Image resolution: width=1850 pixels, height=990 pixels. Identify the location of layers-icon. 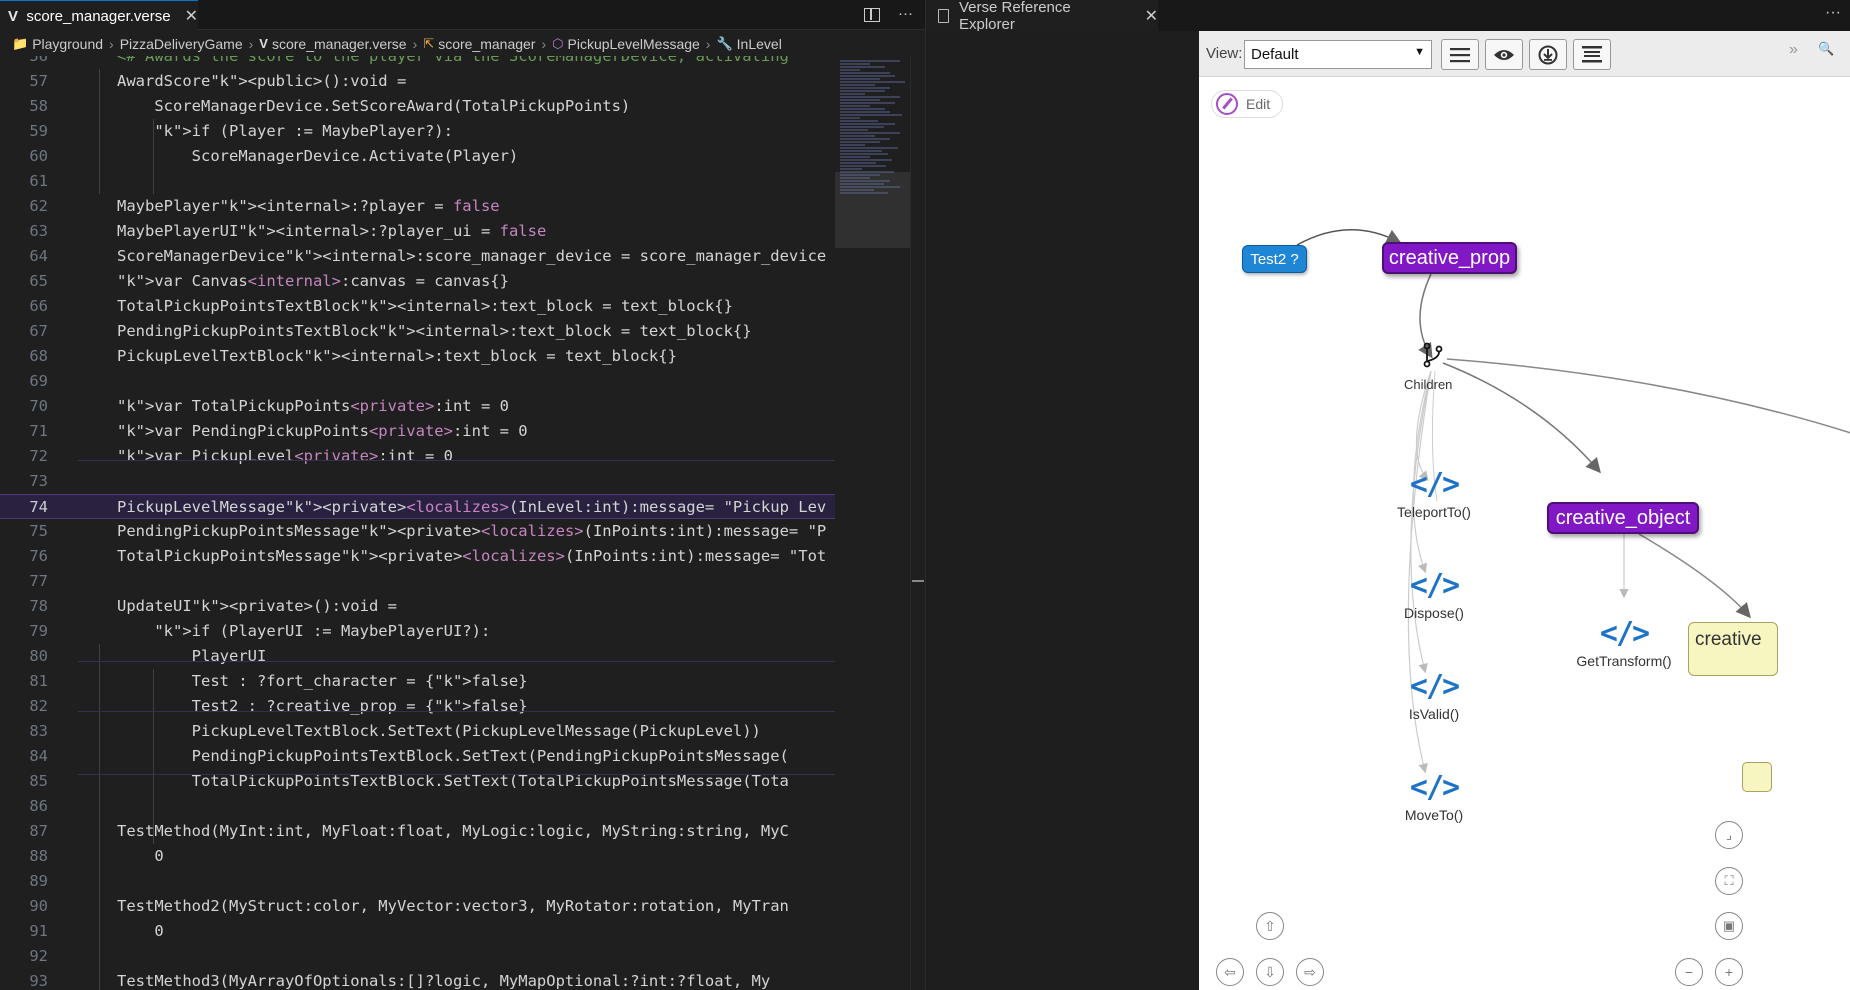
(1592, 53).